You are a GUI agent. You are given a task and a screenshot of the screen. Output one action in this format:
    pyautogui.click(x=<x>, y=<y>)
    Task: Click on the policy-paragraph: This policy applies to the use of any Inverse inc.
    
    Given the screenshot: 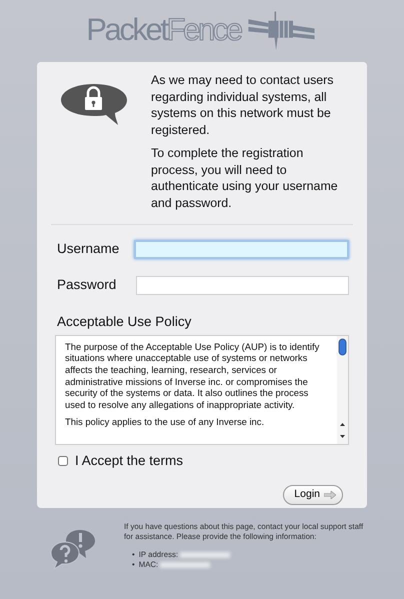 What is the action you would take?
    pyautogui.click(x=165, y=422)
    